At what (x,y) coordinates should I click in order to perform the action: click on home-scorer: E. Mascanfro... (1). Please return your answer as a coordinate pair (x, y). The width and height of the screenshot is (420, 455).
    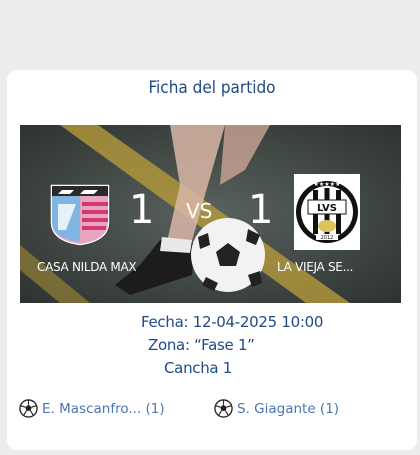
    Looking at the image, I should click on (92, 408).